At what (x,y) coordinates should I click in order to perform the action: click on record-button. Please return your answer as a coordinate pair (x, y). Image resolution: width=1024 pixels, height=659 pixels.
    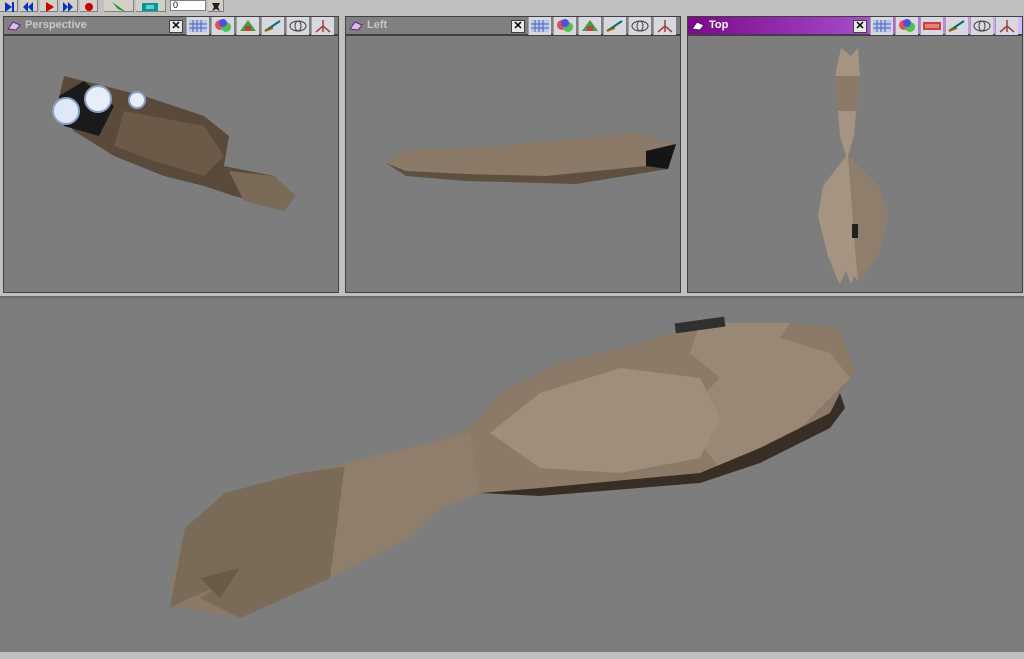
    Looking at the image, I should click on (89, 6).